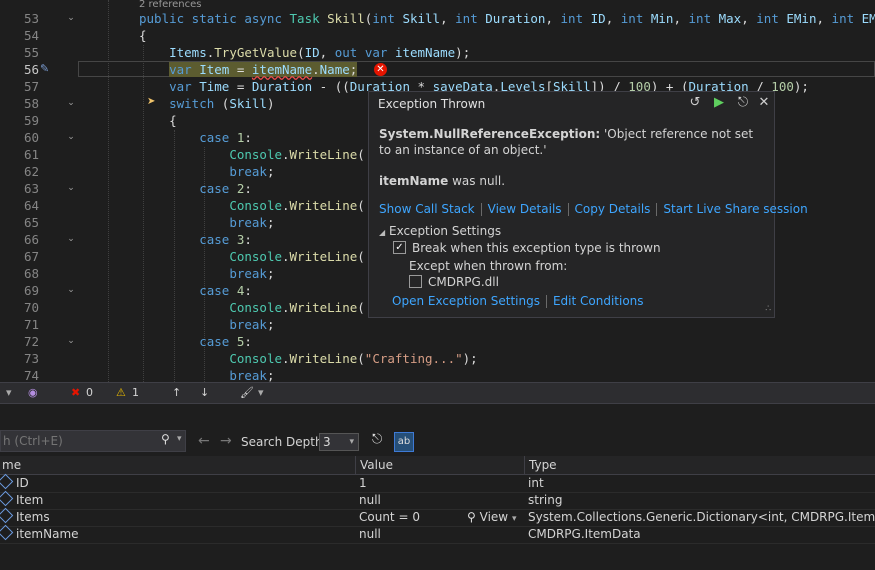 This screenshot has height=570, width=875. Describe the element at coordinates (377, 439) in the screenshot. I see `pin-to-source-icon: ⎋` at that location.